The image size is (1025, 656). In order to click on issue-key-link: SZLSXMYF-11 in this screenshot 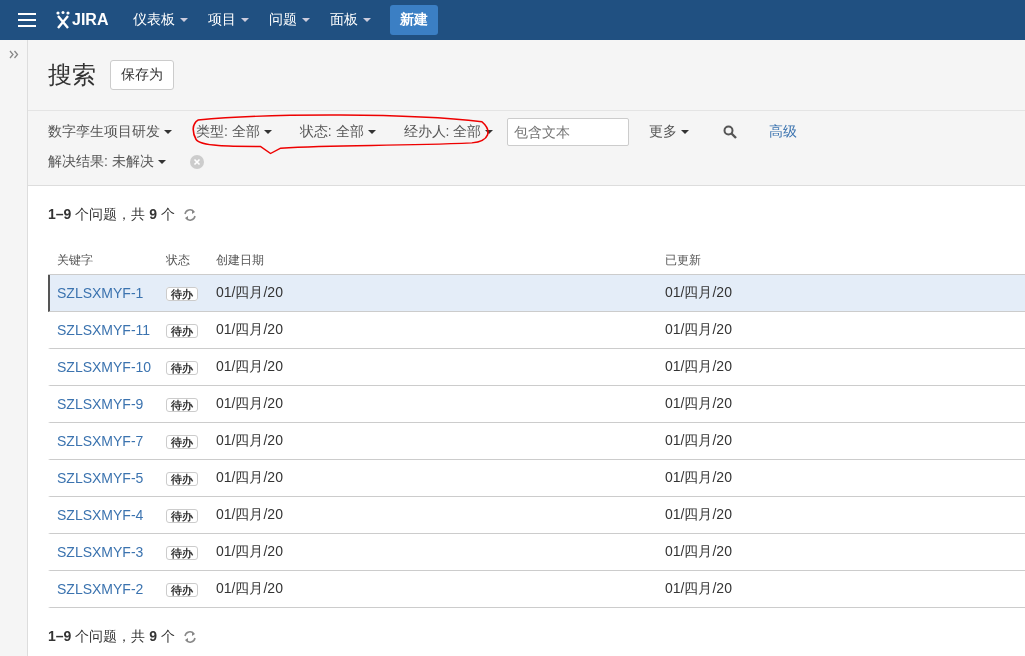, I will do `click(108, 330)`.